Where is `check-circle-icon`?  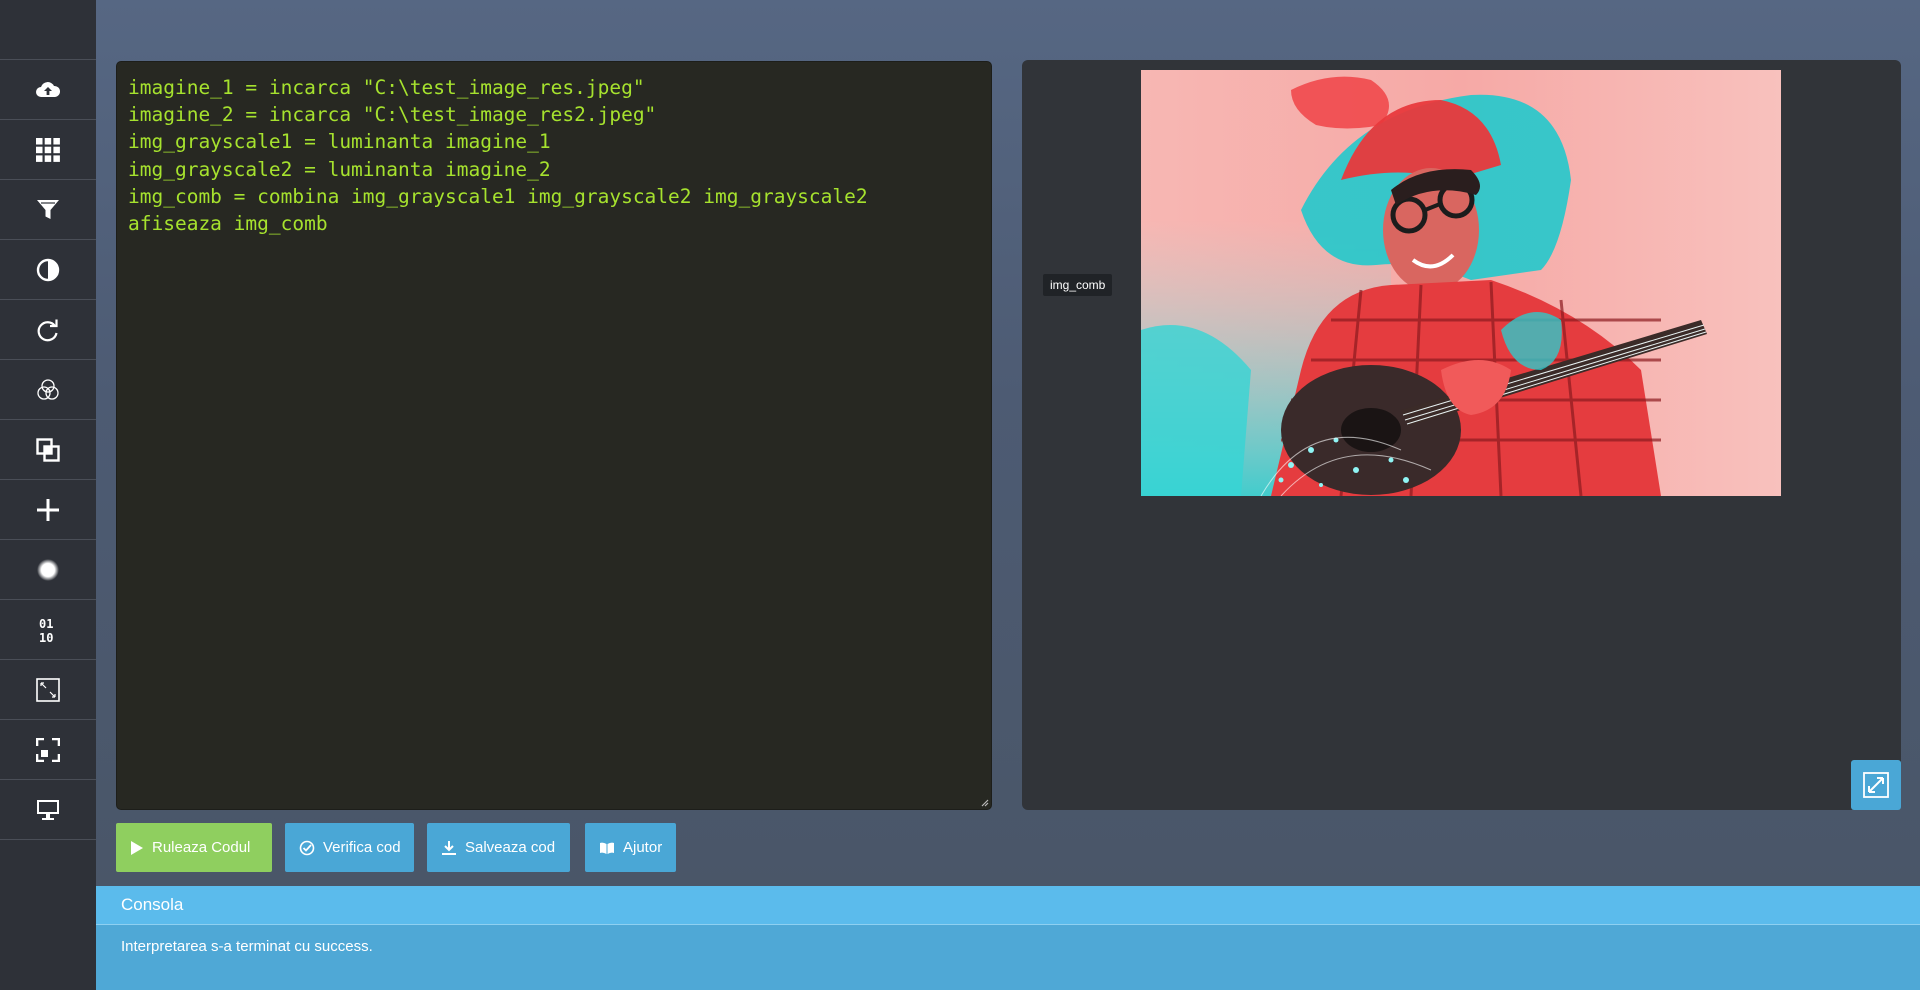 check-circle-icon is located at coordinates (307, 847).